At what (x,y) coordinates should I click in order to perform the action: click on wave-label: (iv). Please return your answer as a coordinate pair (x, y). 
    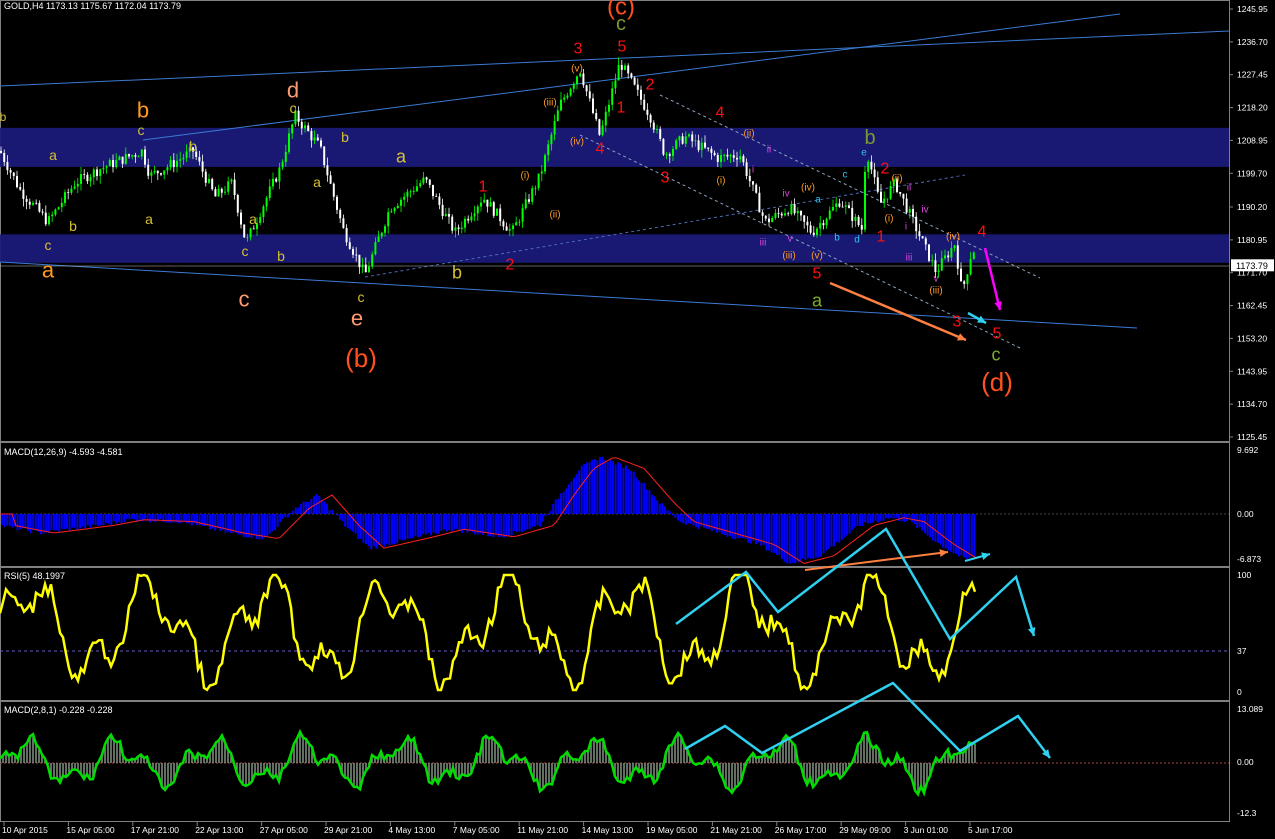
    Looking at the image, I should click on (577, 142).